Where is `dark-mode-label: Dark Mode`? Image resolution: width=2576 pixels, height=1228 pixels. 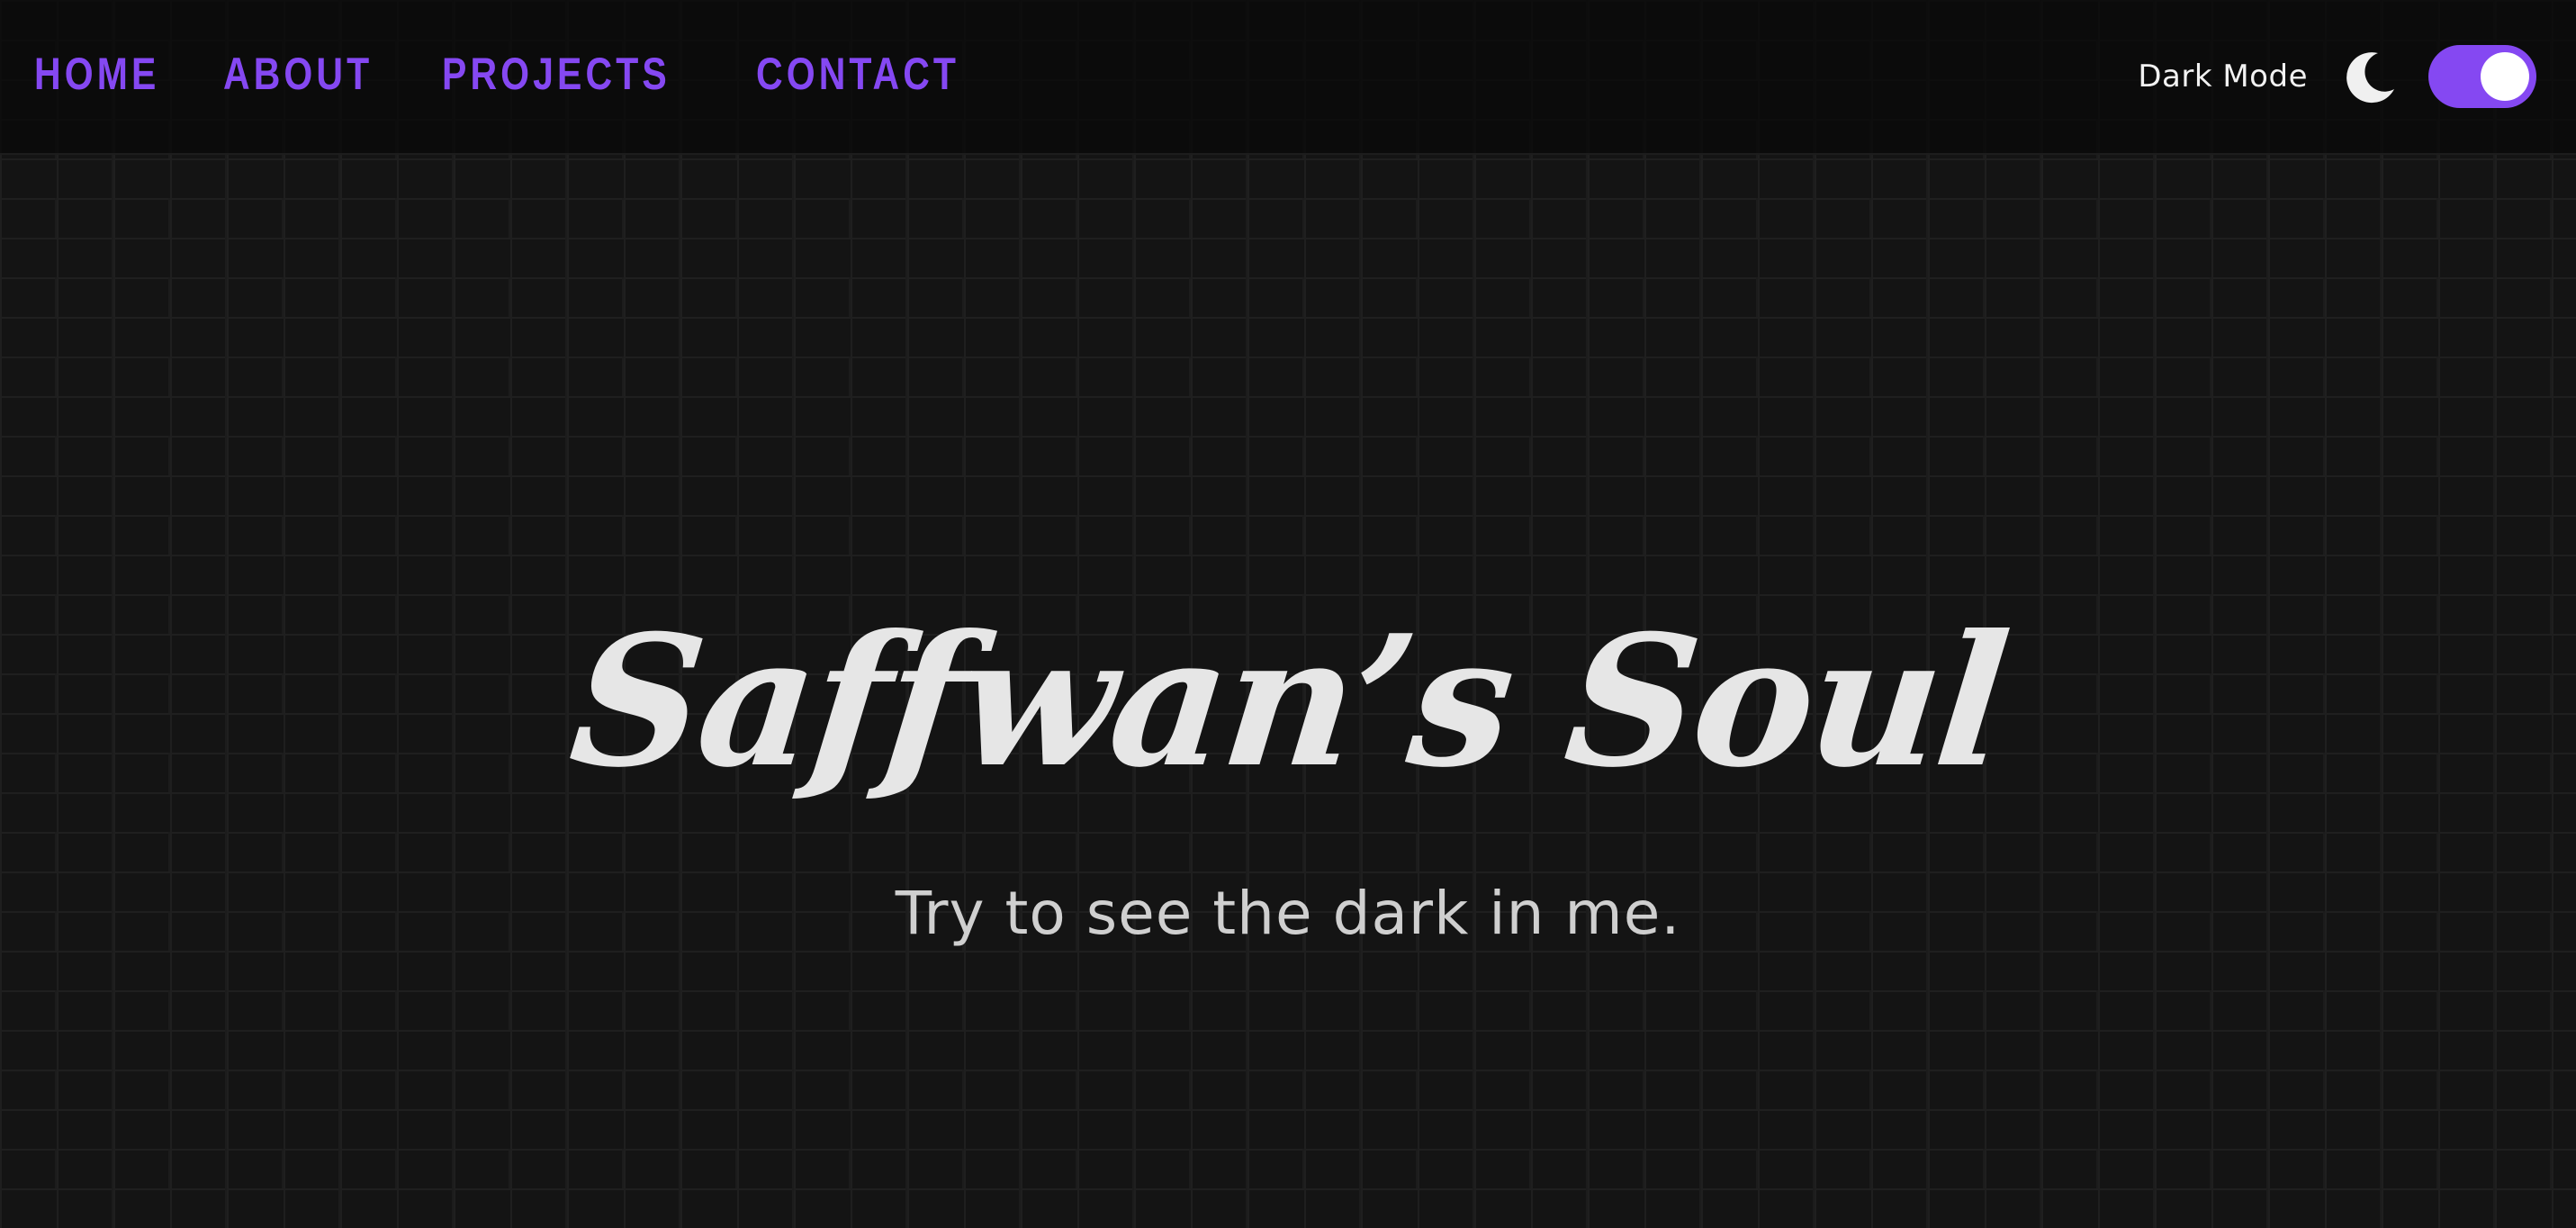 dark-mode-label: Dark Mode is located at coordinates (2223, 77).